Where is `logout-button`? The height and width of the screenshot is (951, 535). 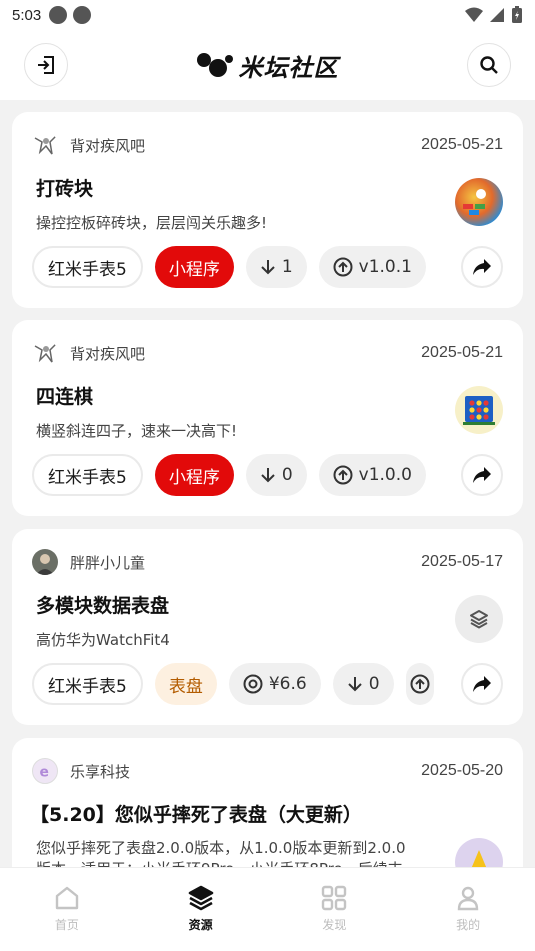 logout-button is located at coordinates (46, 65).